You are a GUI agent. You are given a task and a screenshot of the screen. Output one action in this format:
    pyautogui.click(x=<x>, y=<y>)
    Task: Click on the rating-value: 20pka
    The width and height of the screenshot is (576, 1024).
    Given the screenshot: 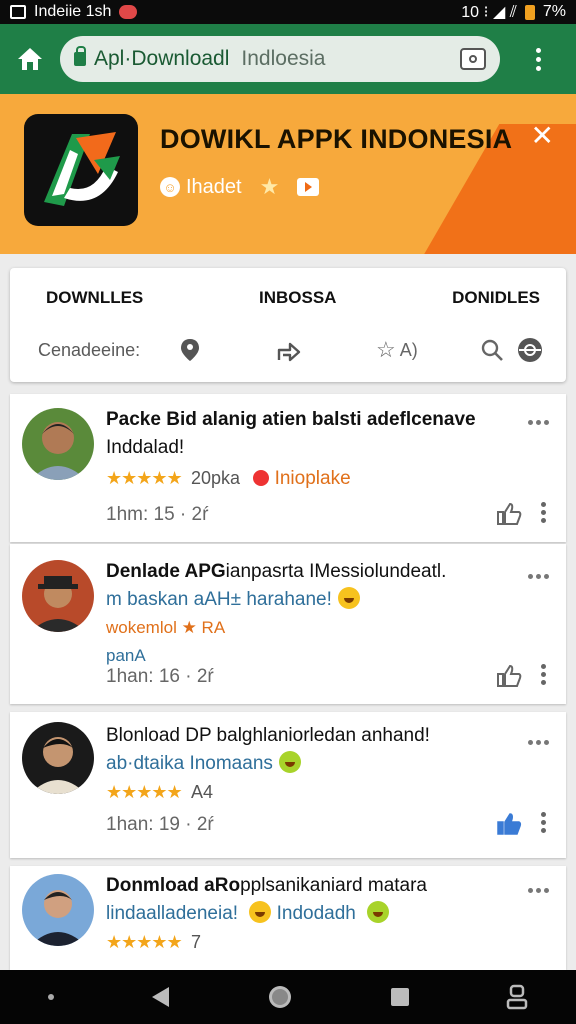 What is the action you would take?
    pyautogui.click(x=215, y=478)
    